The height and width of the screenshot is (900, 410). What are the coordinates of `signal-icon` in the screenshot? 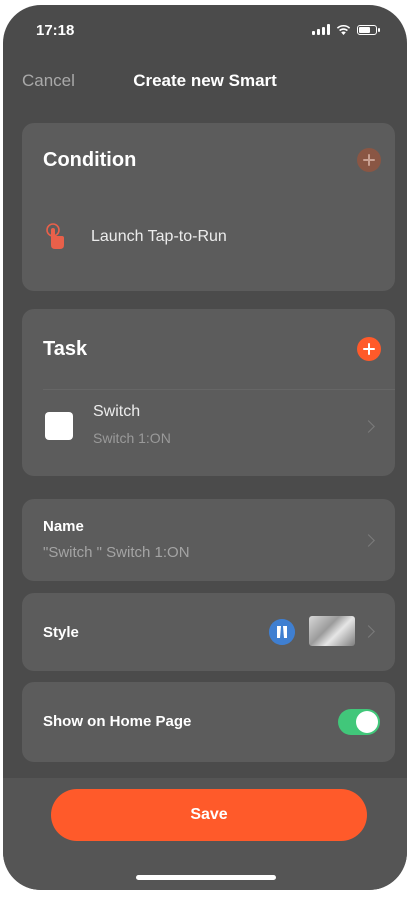 It's located at (321, 29).